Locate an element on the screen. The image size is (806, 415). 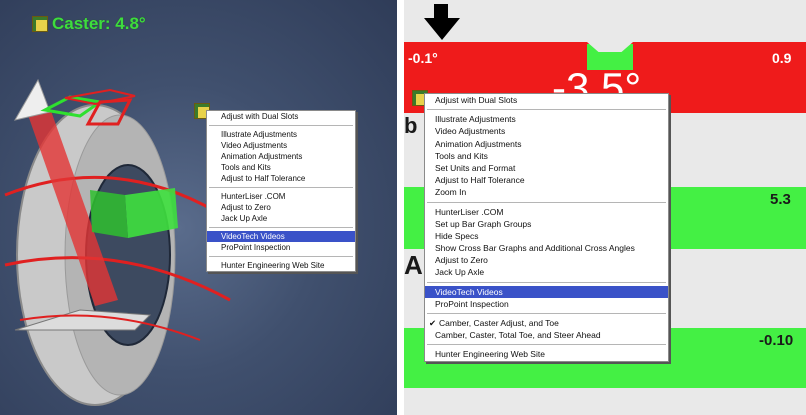
menu-item: Hide Specs is located at coordinates (546, 236).